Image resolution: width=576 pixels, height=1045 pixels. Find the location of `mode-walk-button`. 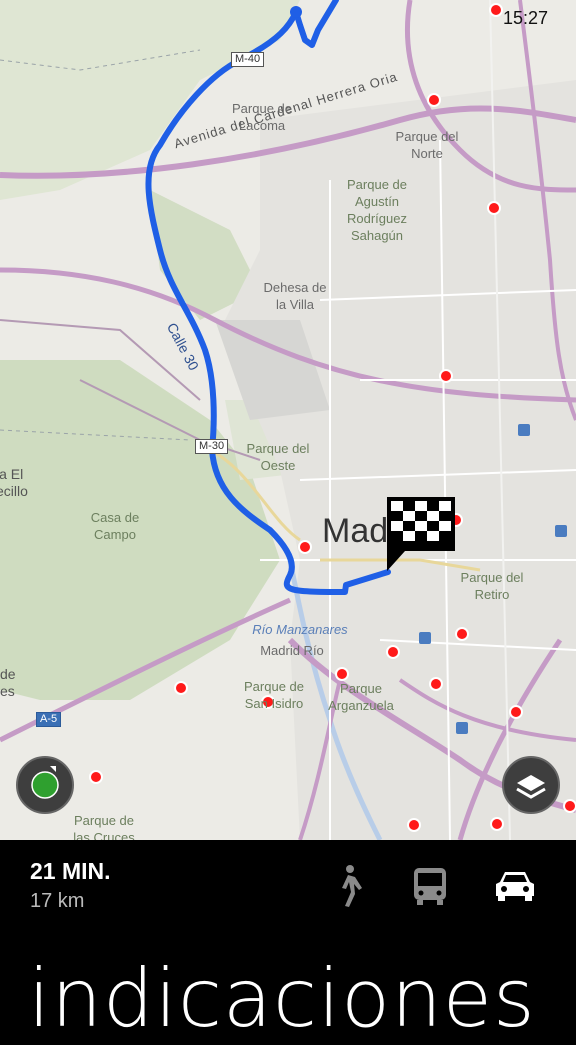

mode-walk-button is located at coordinates (348, 886).